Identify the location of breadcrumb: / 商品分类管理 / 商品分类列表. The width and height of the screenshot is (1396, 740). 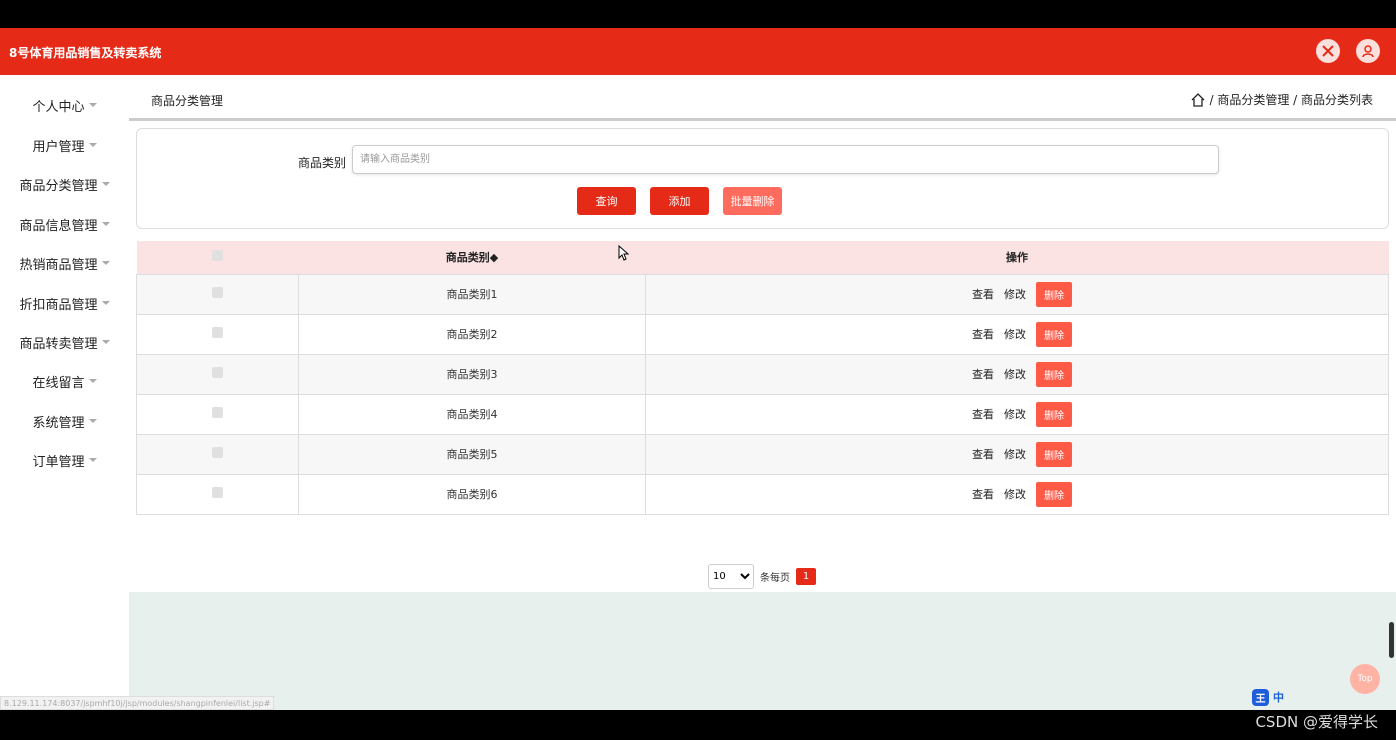
(1282, 99).